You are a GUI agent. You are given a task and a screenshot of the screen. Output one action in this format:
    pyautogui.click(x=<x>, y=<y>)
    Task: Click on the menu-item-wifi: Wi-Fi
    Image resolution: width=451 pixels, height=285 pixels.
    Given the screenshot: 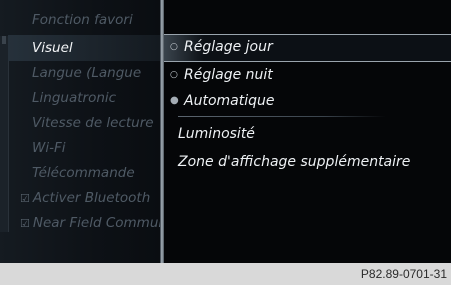 What is the action you would take?
    pyautogui.click(x=49, y=148)
    